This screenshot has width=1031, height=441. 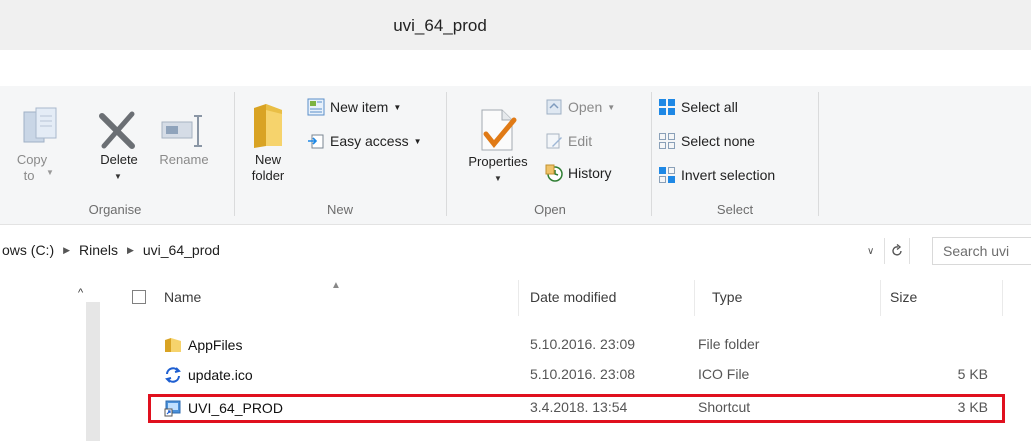 I want to click on copy-to-label-line1: Copy, so click(x=32, y=159).